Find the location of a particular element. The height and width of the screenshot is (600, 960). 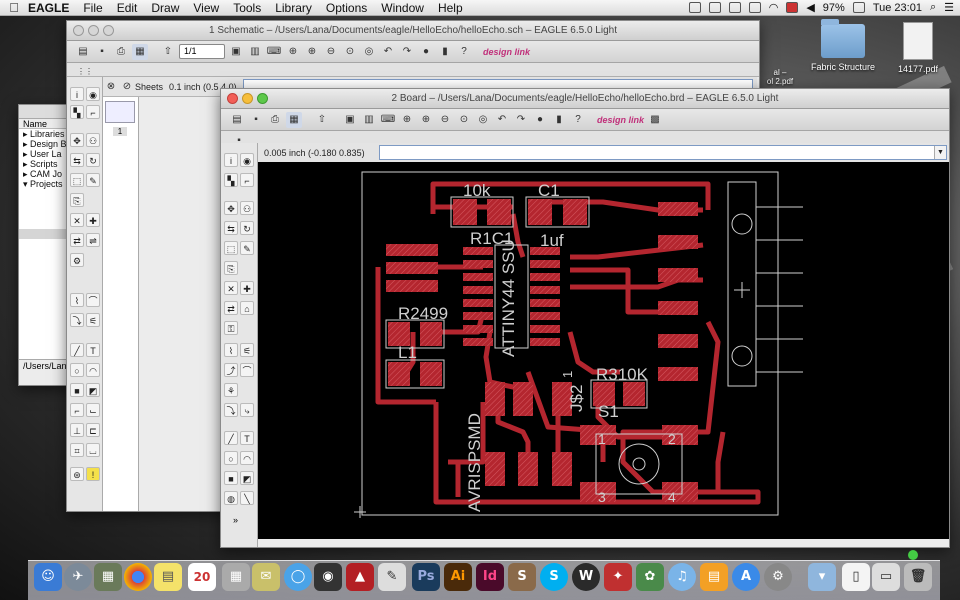

sublime-icon: S is located at coordinates (522, 577).